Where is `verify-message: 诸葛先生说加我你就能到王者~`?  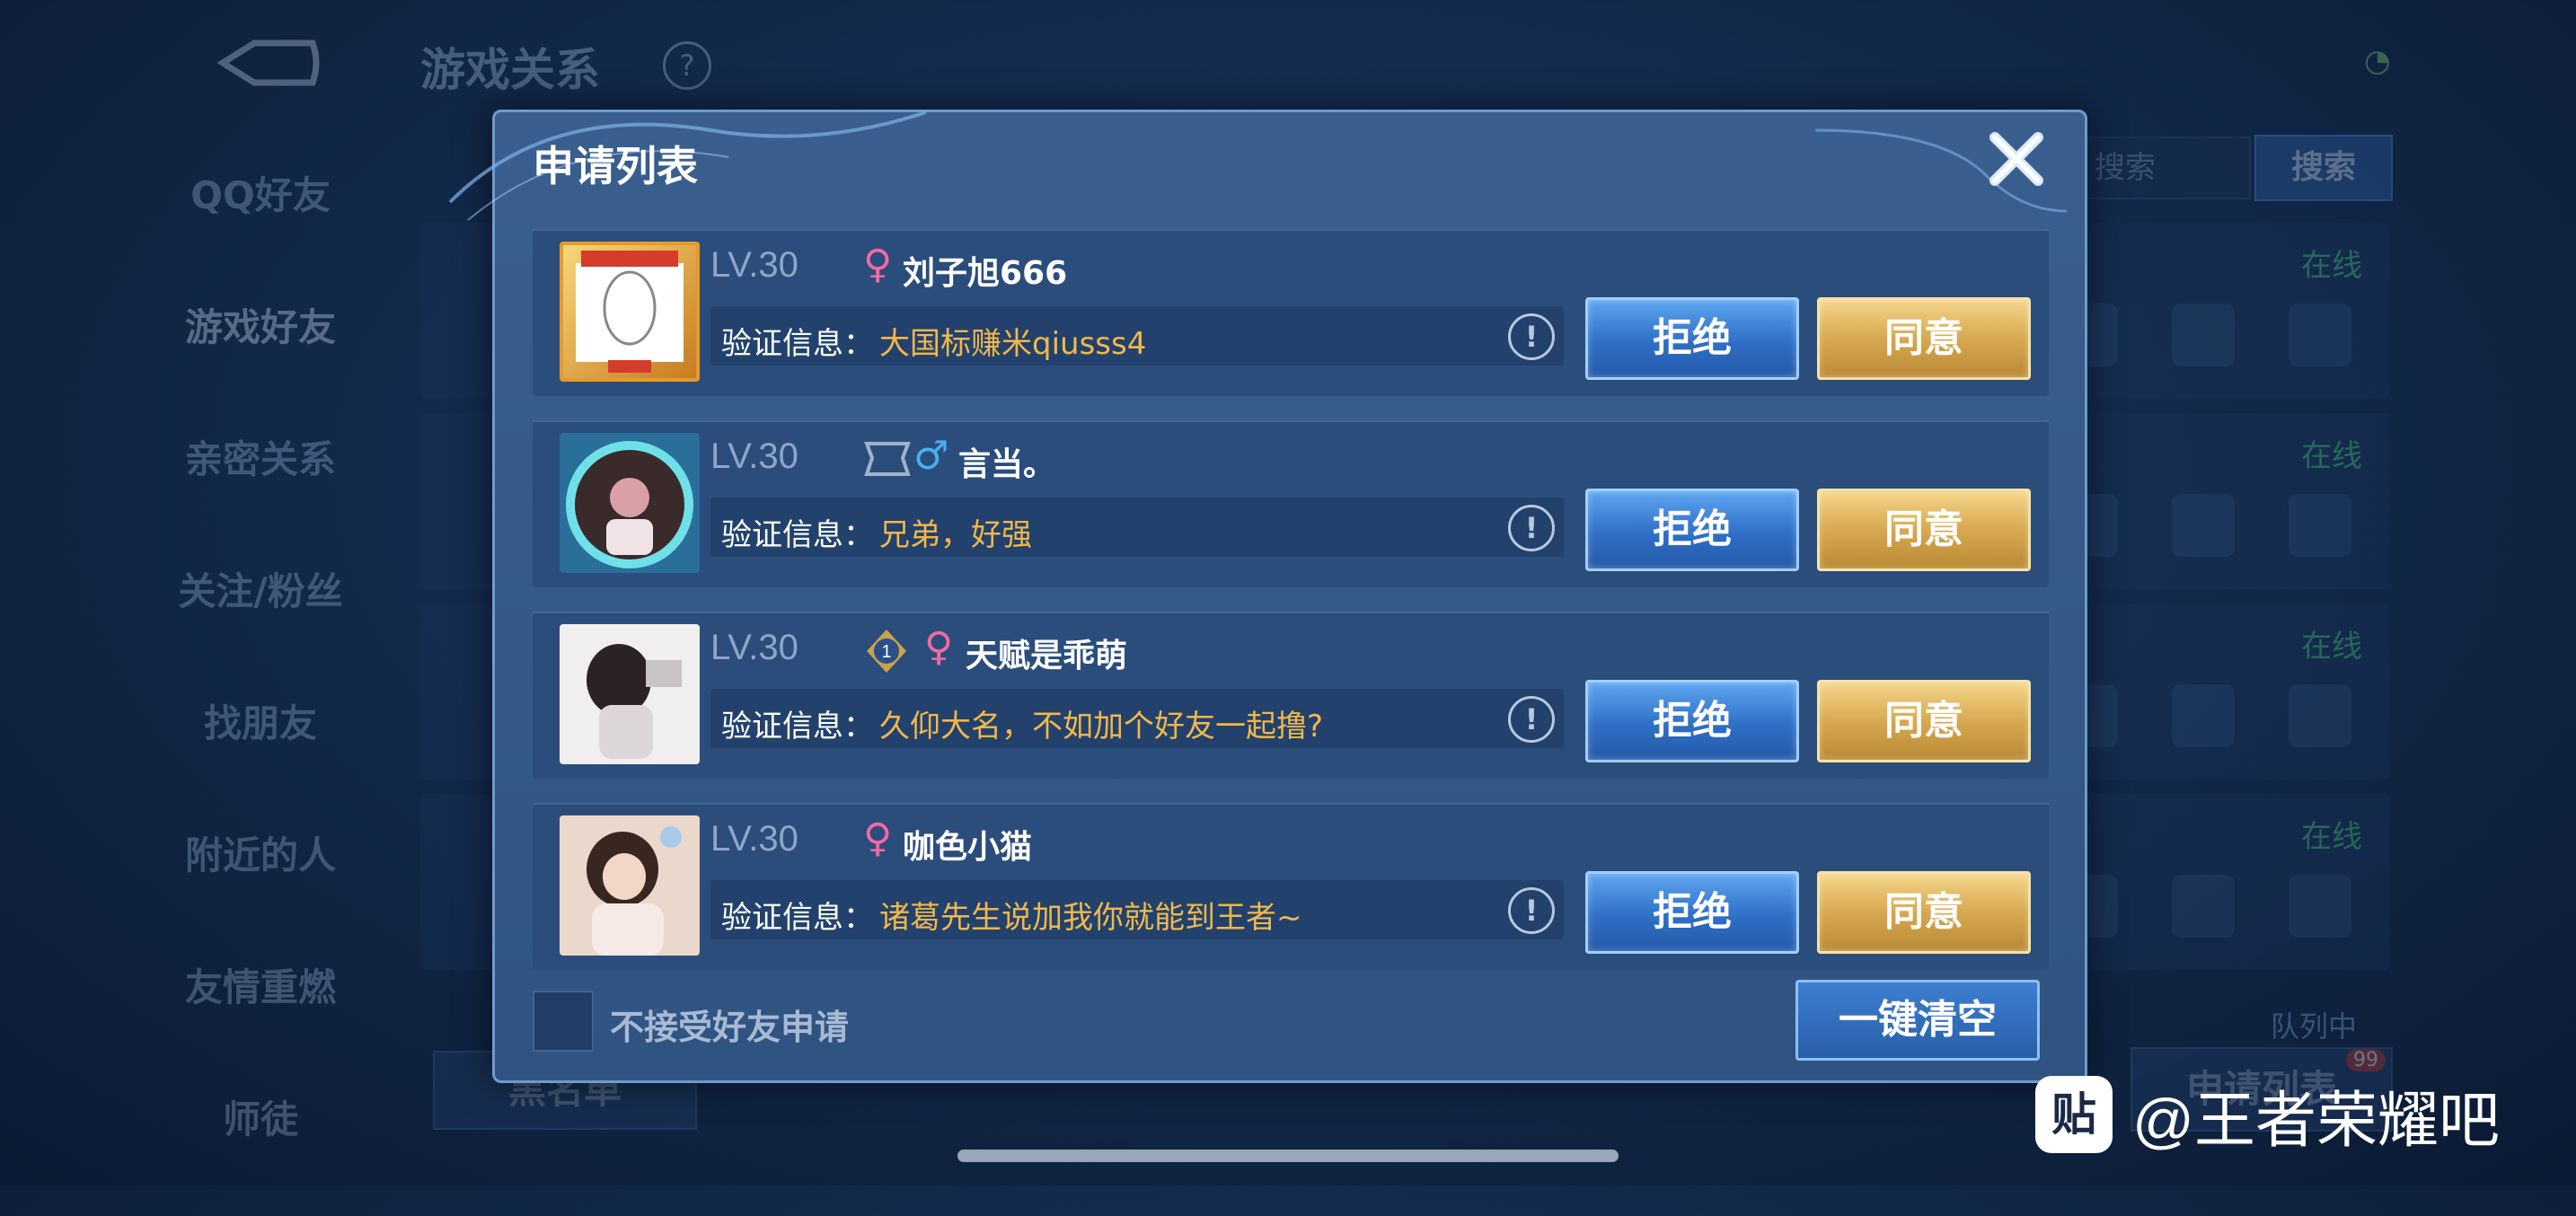 verify-message: 诸葛先生说加我你就能到王者~ is located at coordinates (1090, 918).